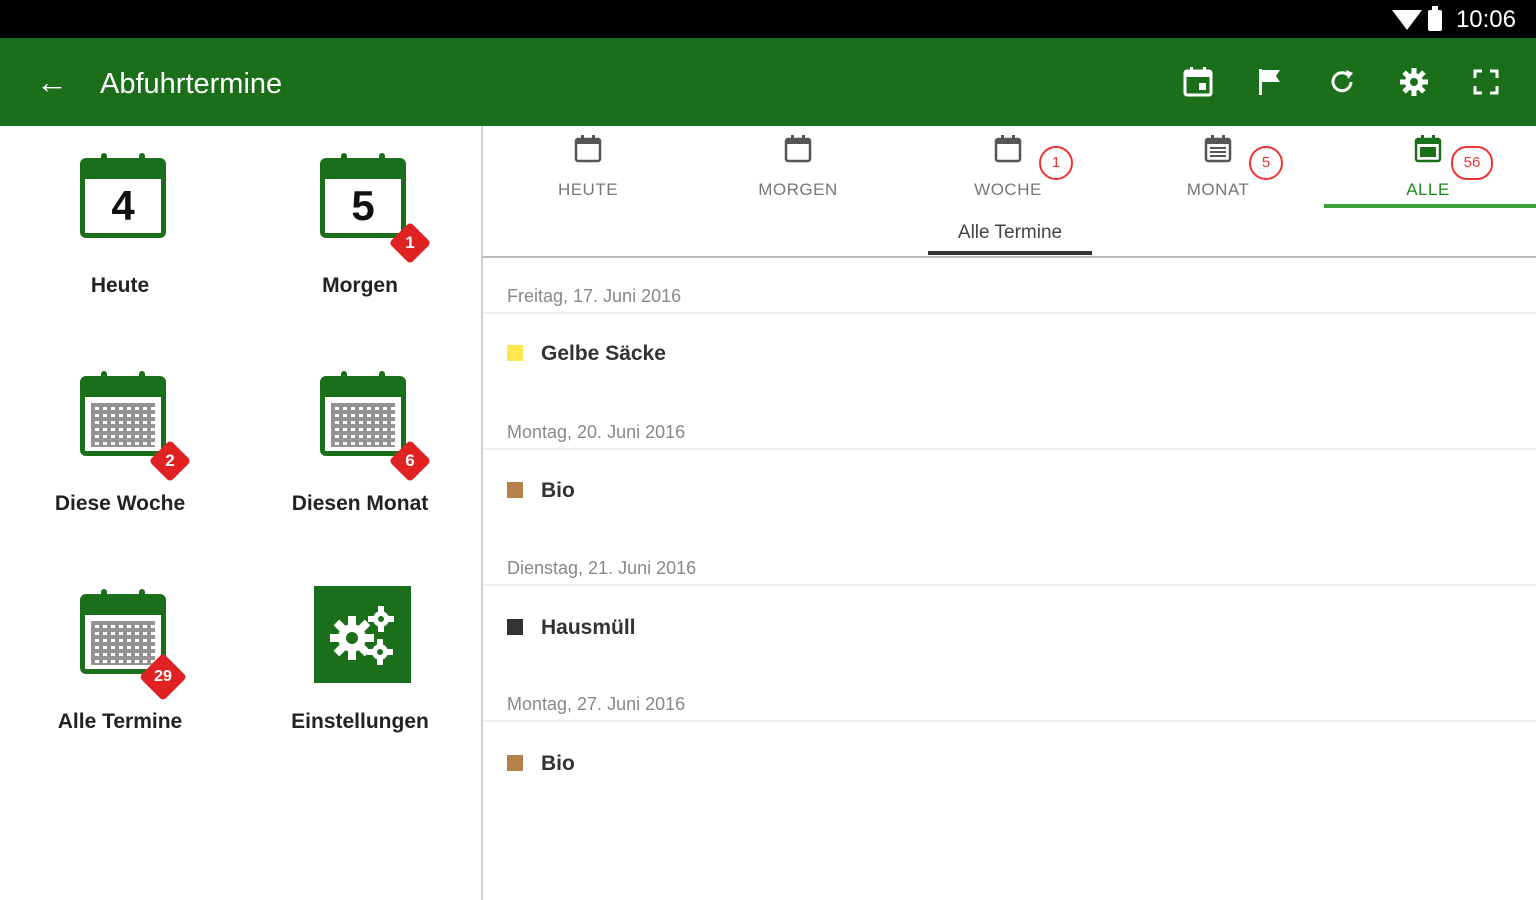 This screenshot has width=1536, height=900. I want to click on tab-heute: HEUTE, so click(588, 166).